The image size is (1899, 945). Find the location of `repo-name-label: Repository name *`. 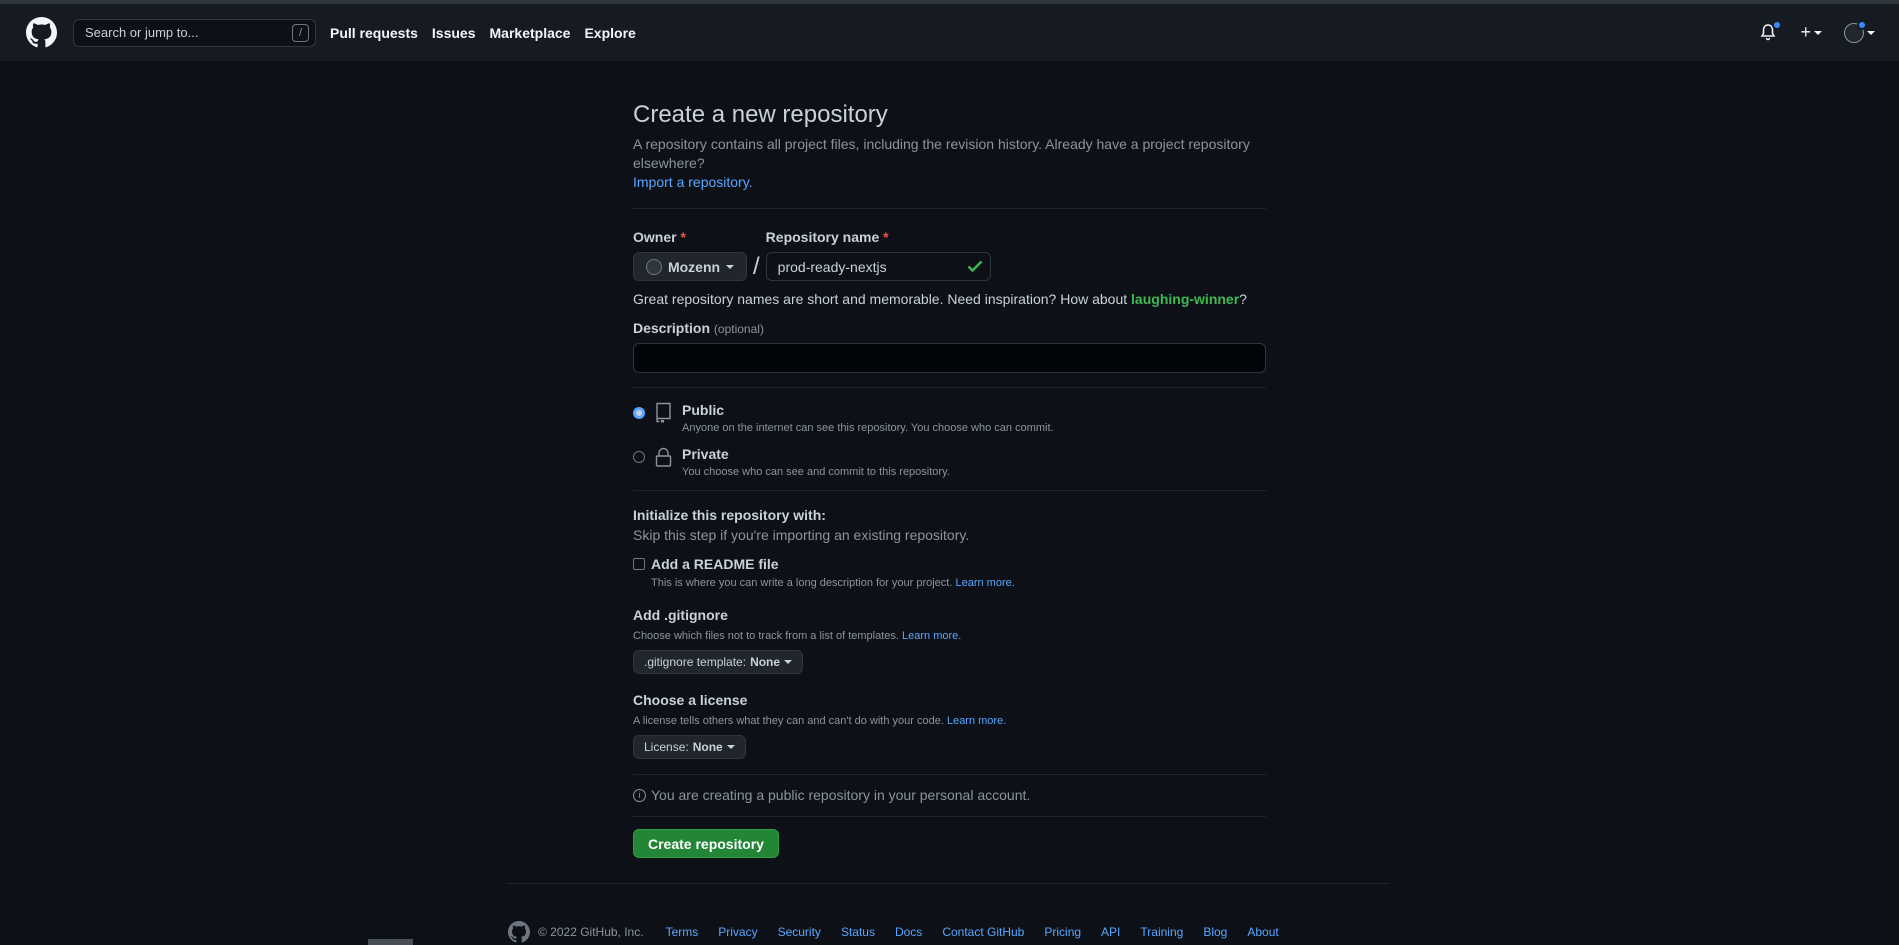

repo-name-label: Repository name * is located at coordinates (878, 237).